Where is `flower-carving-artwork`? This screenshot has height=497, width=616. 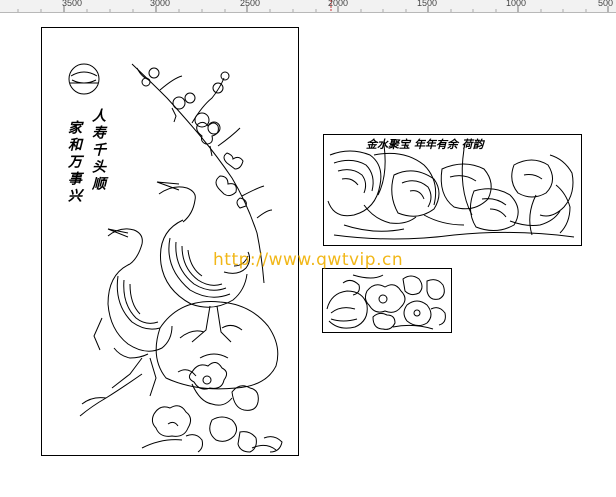
flower-carving-artwork is located at coordinates (386, 302).